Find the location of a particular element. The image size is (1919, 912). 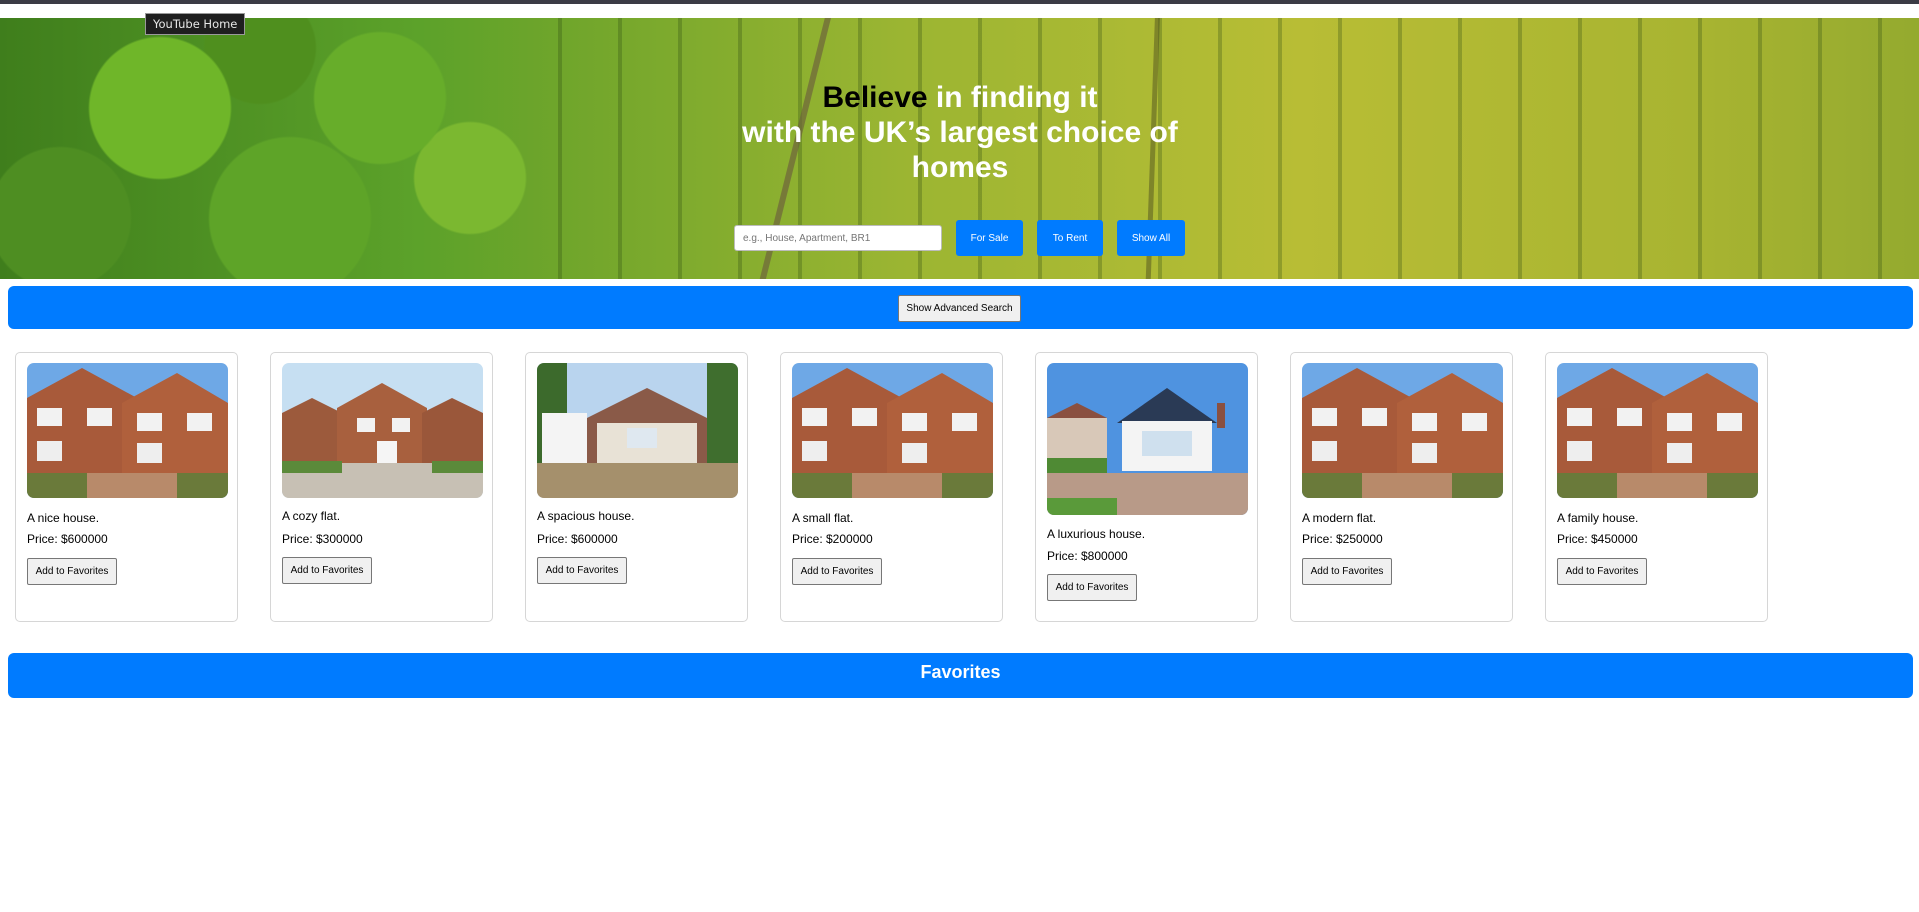

advanced-search-bar: Show Advanced Search is located at coordinates (960, 307).